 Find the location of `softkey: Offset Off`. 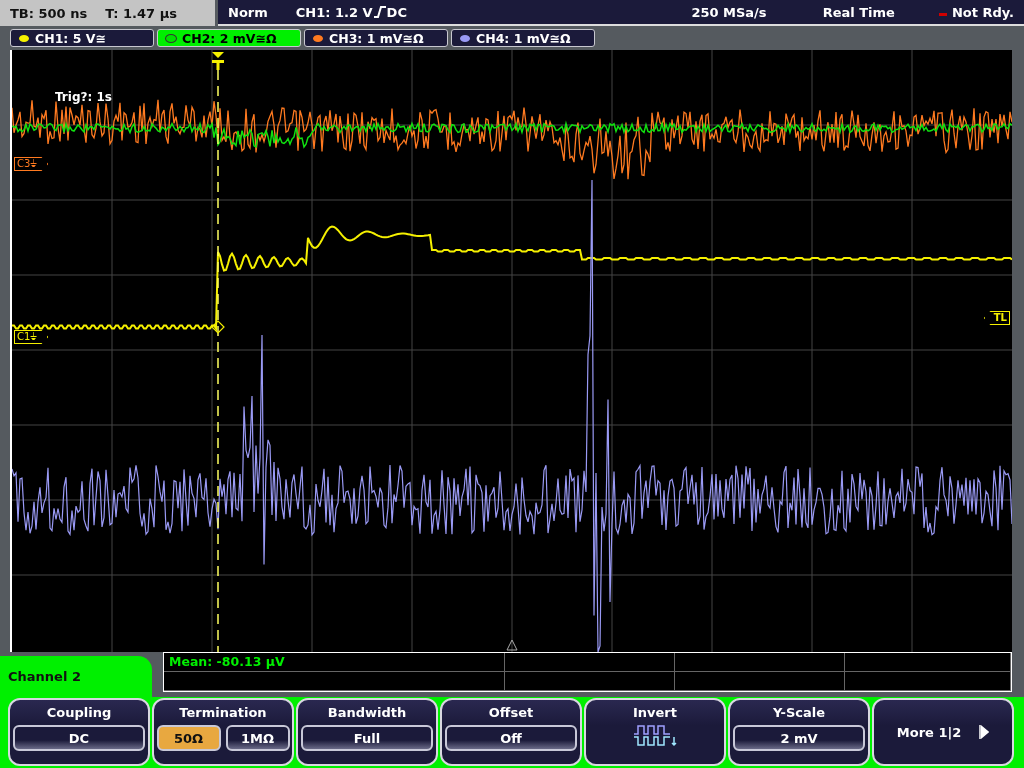

softkey: Offset Off is located at coordinates (511, 732).